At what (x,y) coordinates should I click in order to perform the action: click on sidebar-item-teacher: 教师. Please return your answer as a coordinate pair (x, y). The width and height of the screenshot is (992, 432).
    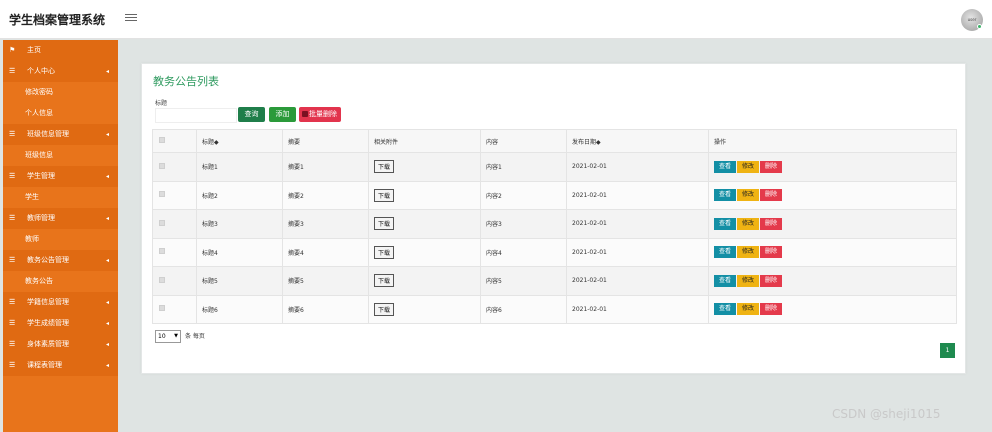
    Looking at the image, I should click on (60, 239).